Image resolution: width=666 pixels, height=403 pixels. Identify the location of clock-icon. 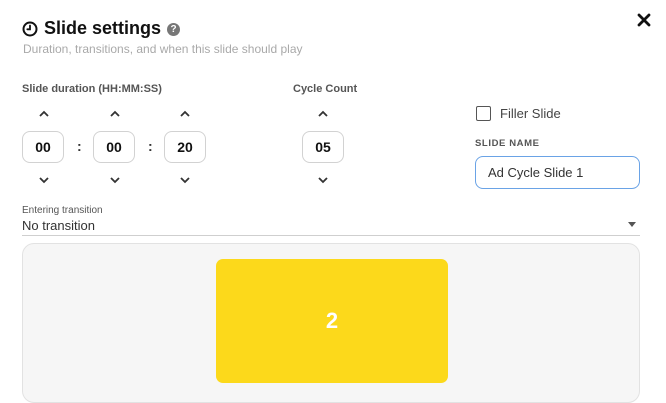
(30, 28).